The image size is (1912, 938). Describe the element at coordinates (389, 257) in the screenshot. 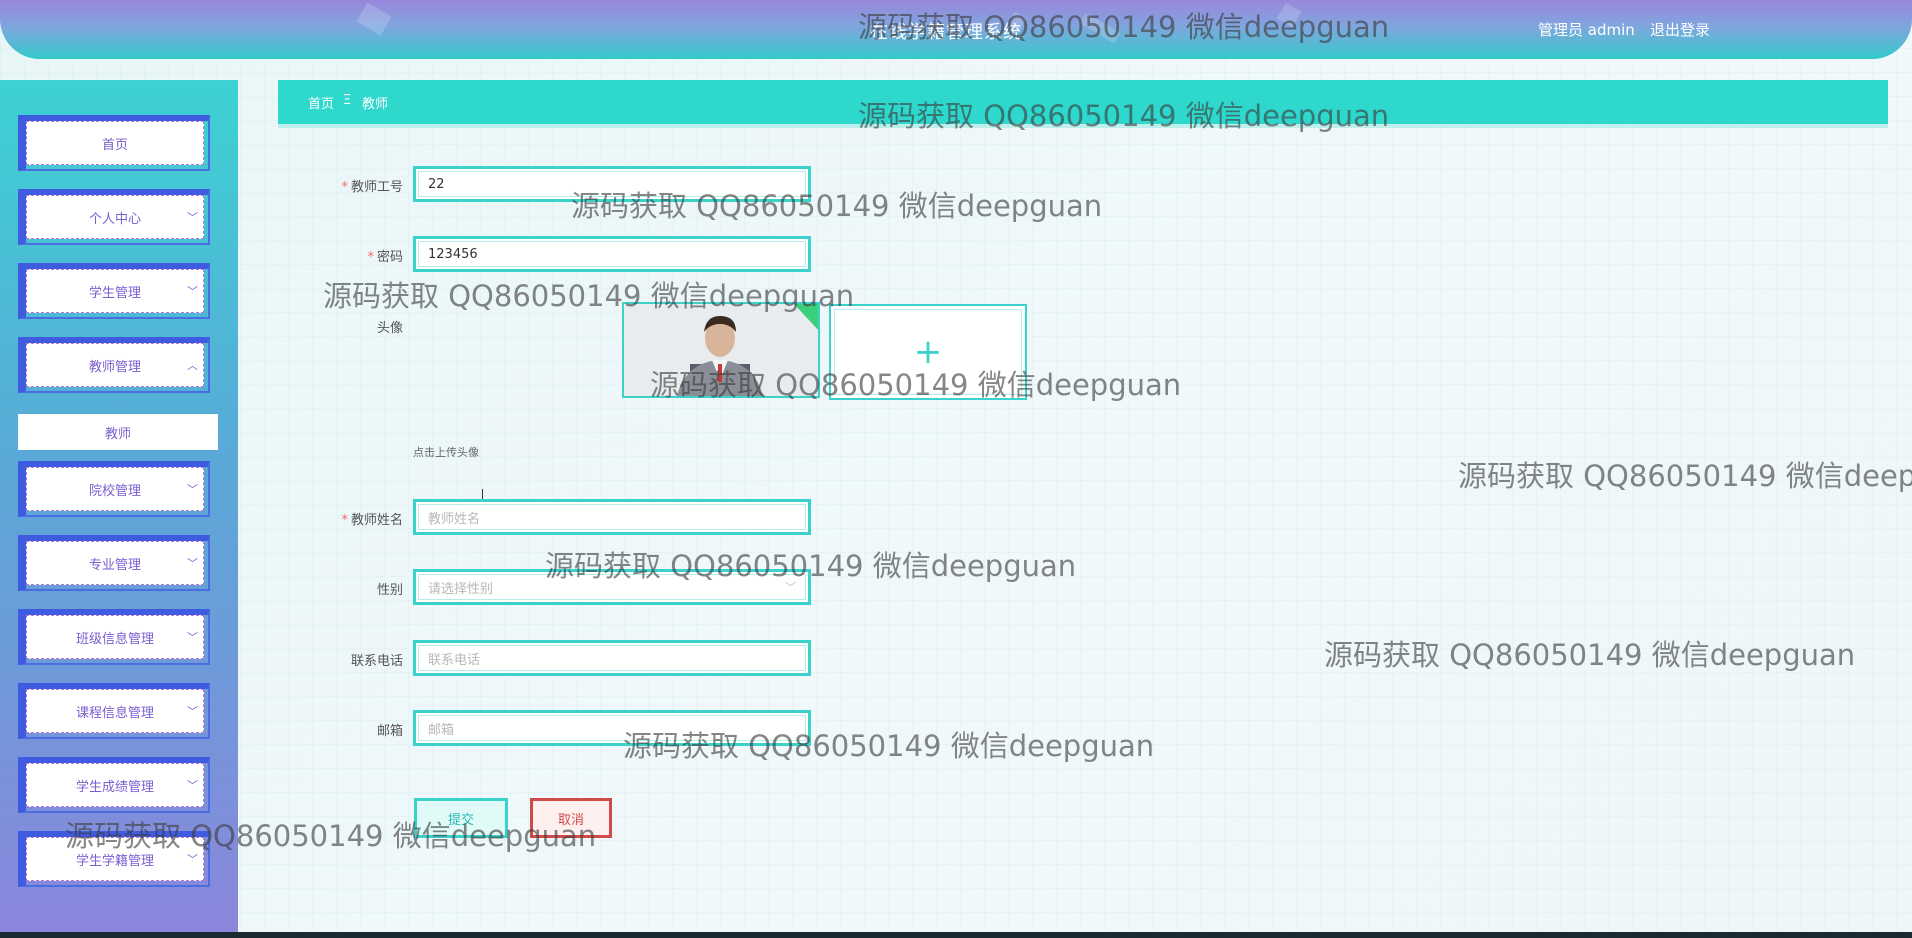

I see `password-label-text: 密码` at that location.